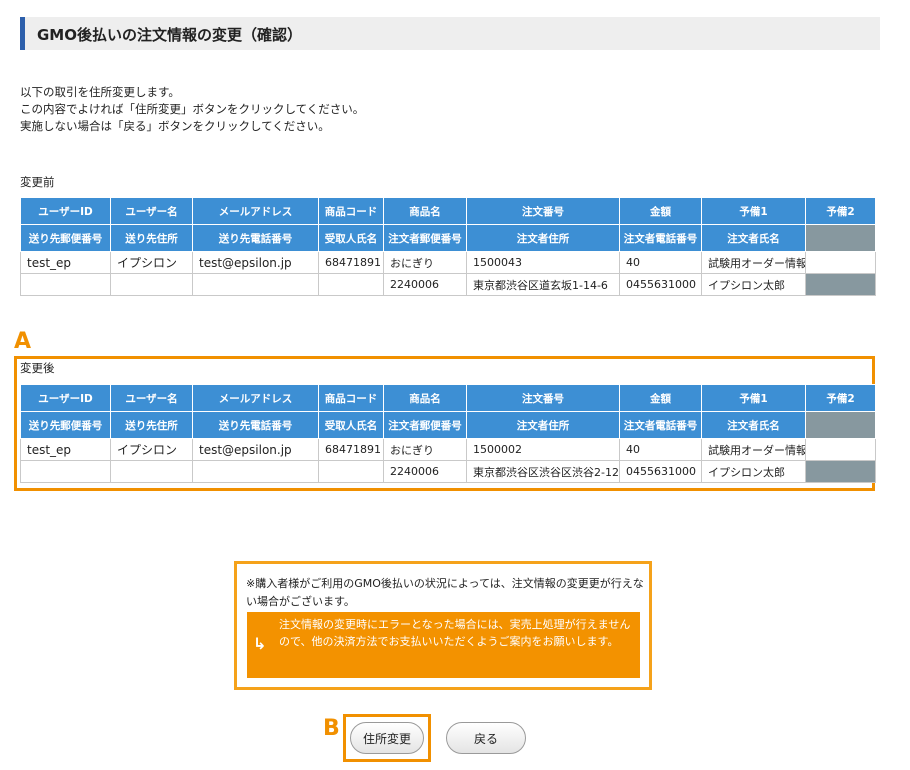  What do you see at coordinates (37, 368) in the screenshot?
I see `after-label: 変更後` at bounding box center [37, 368].